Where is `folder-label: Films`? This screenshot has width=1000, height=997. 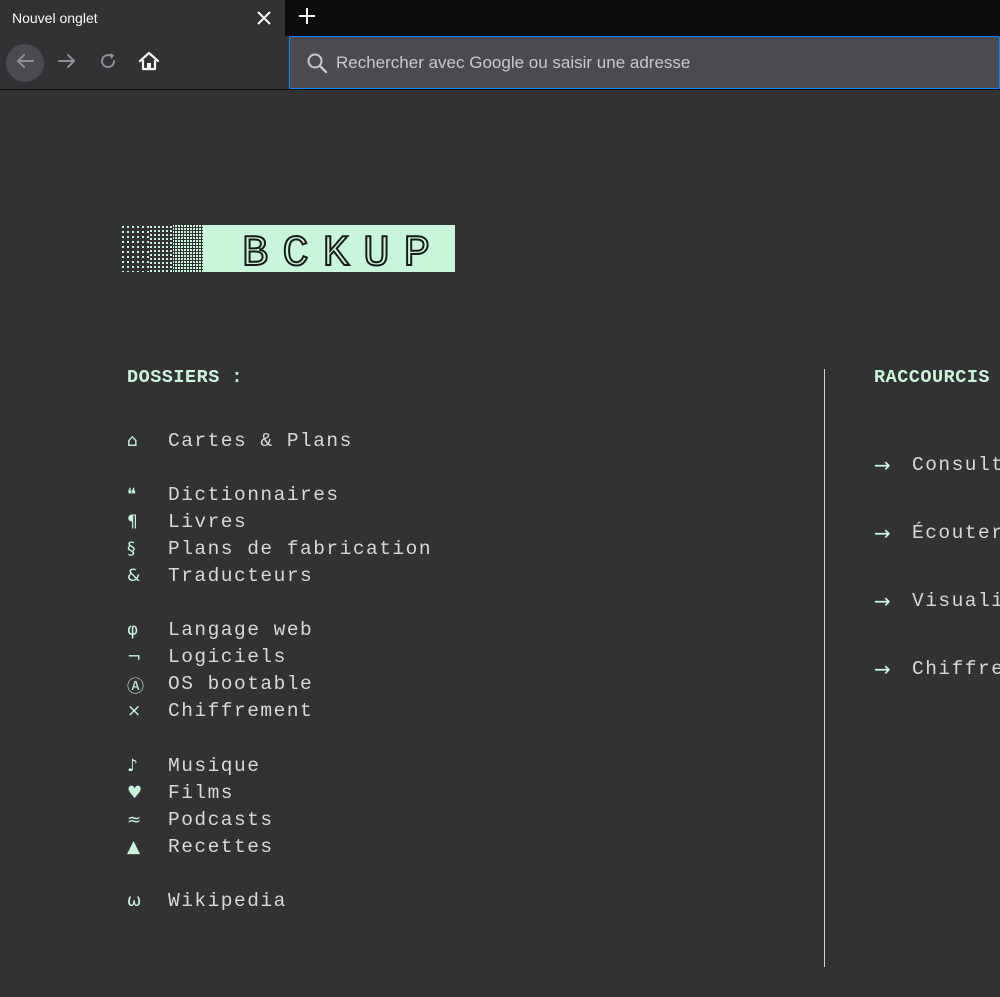
folder-label: Films is located at coordinates (201, 792).